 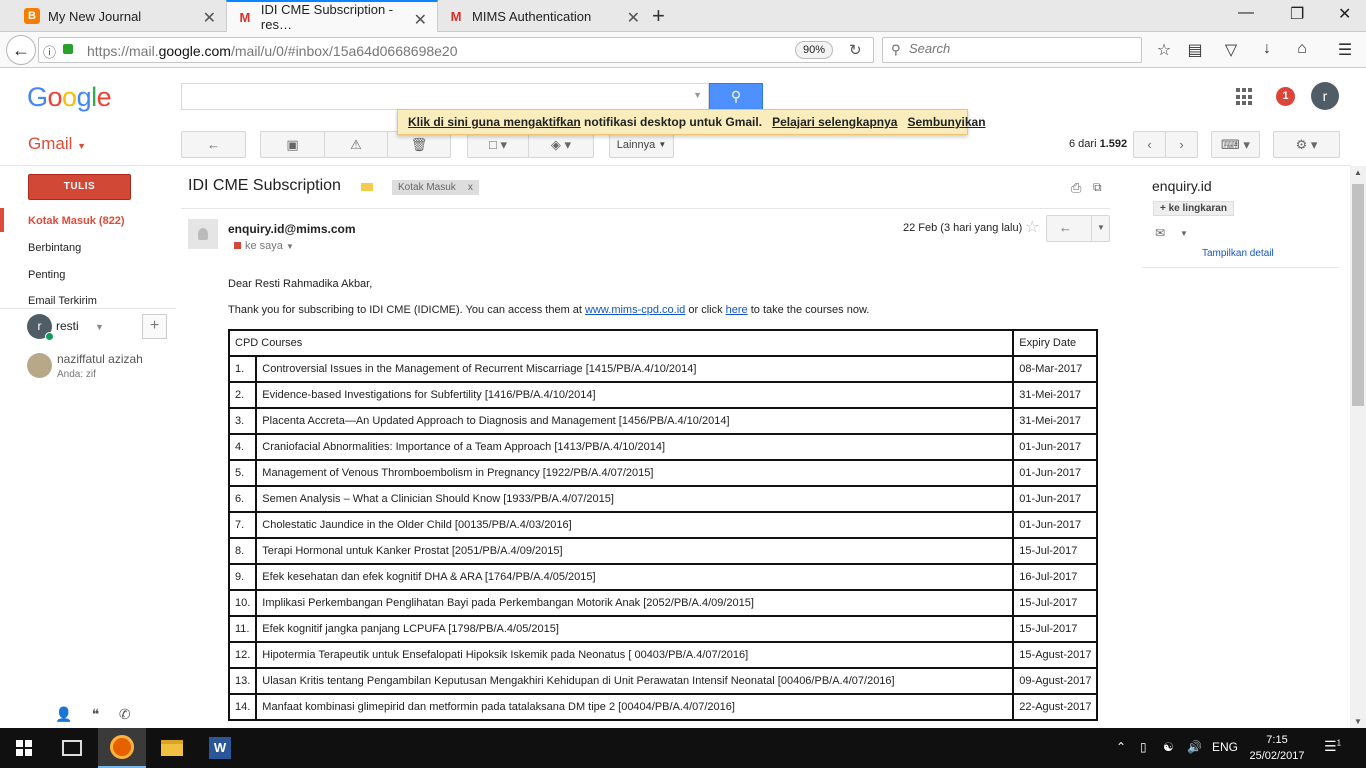 I want to click on explorer-taskbar-button, so click(x=172, y=748).